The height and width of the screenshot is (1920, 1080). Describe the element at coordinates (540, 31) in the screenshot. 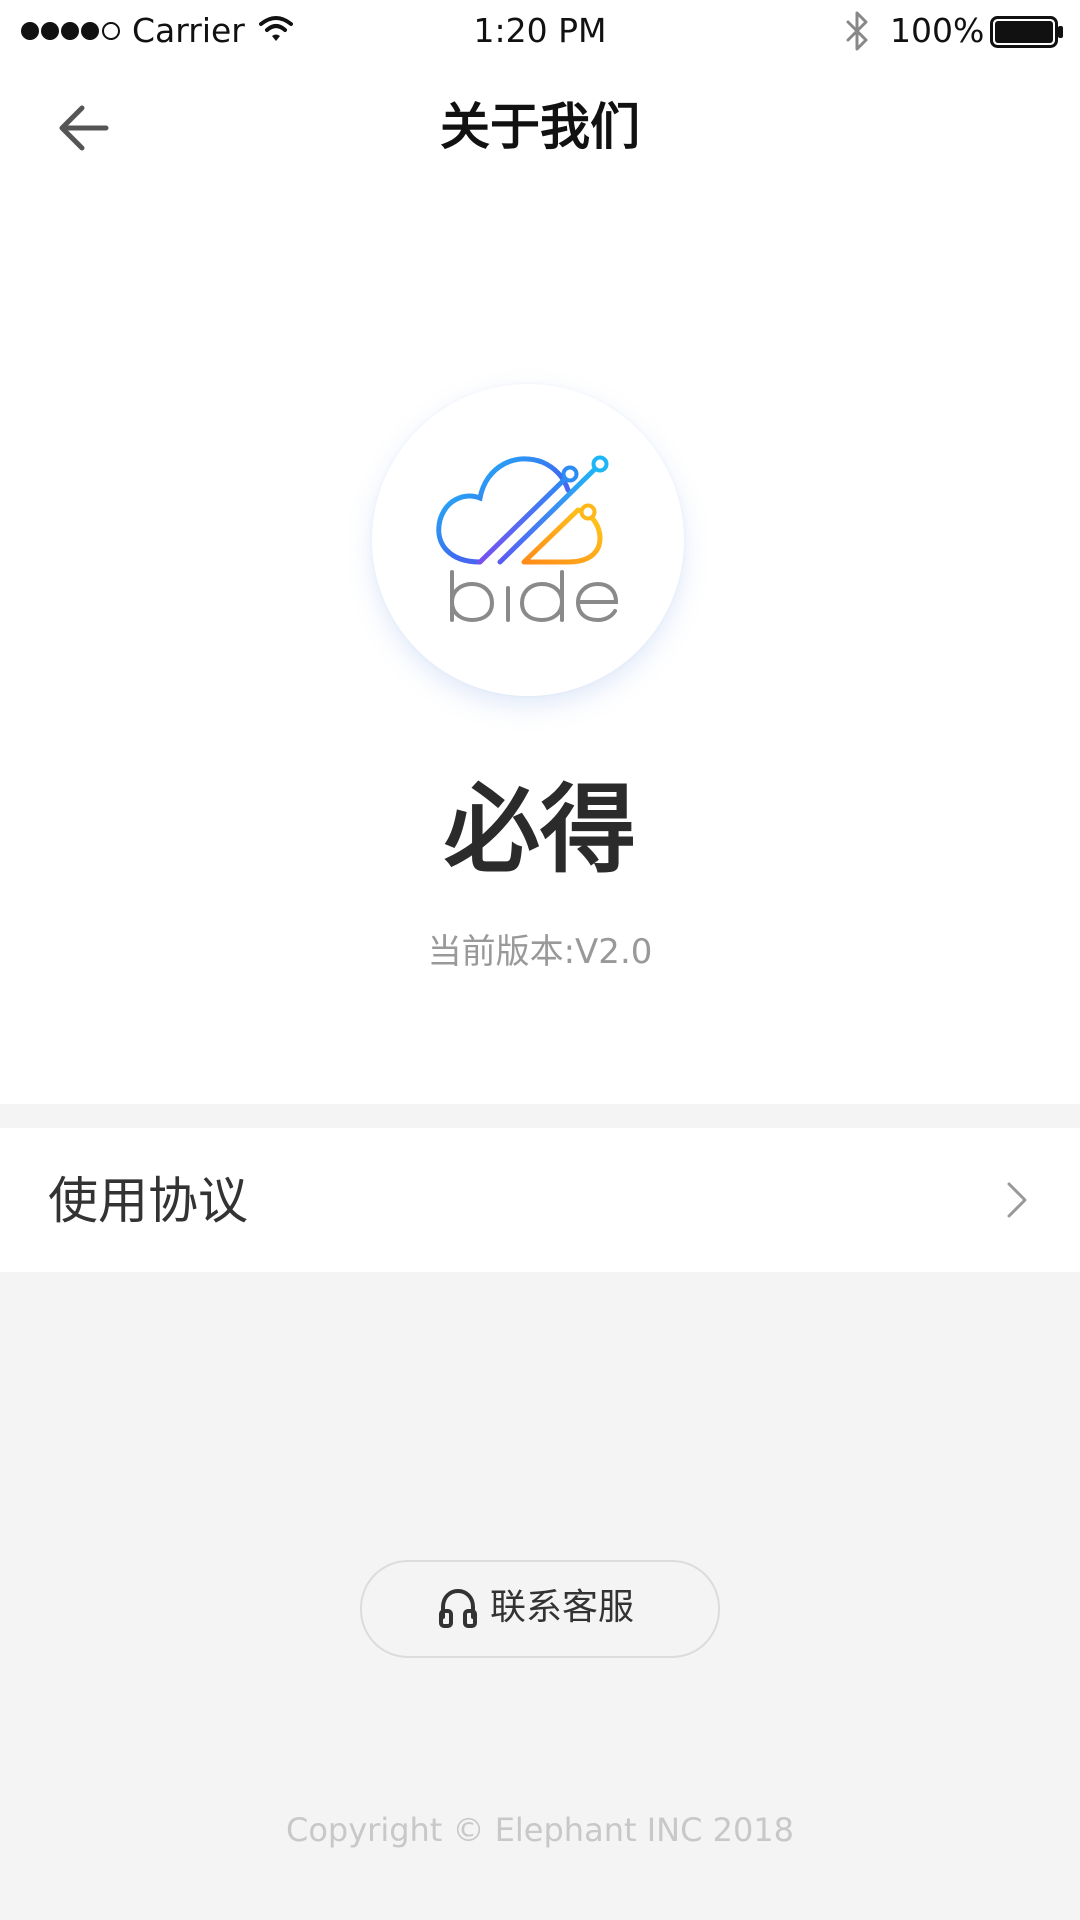

I see `status-bar: Carrier 1:20 PM 100%` at that location.